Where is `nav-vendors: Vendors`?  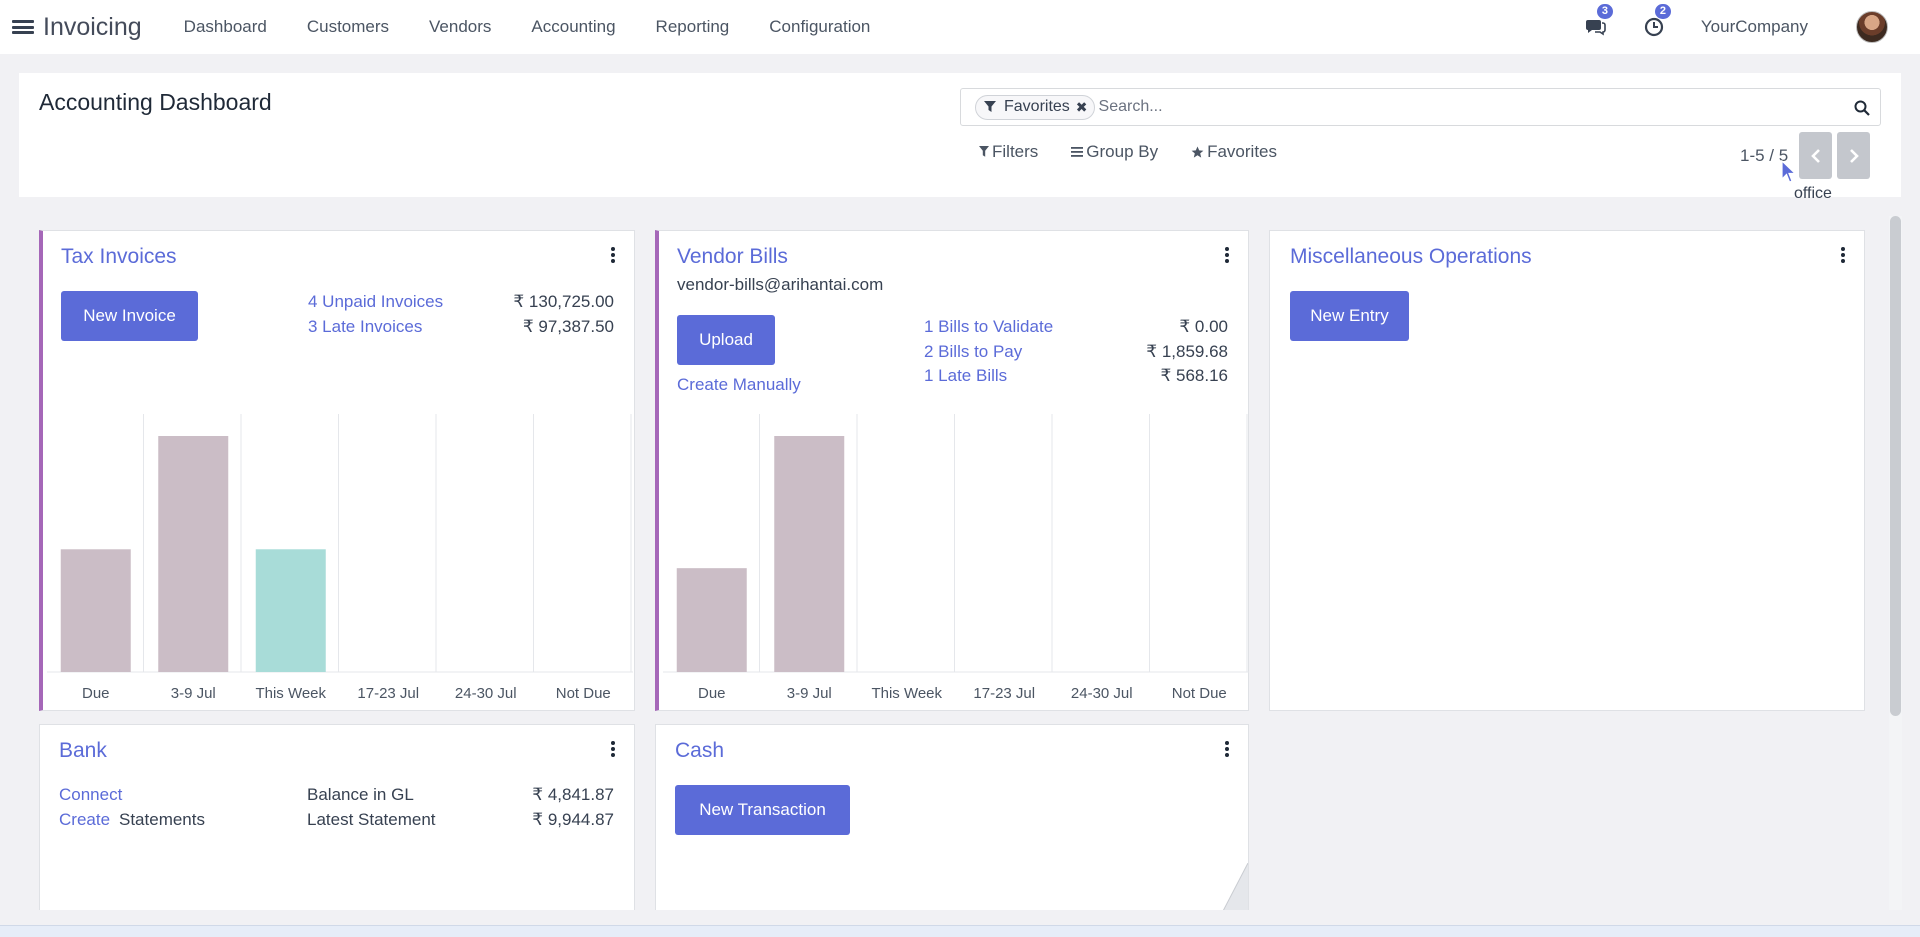
nav-vendors: Vendors is located at coordinates (460, 27).